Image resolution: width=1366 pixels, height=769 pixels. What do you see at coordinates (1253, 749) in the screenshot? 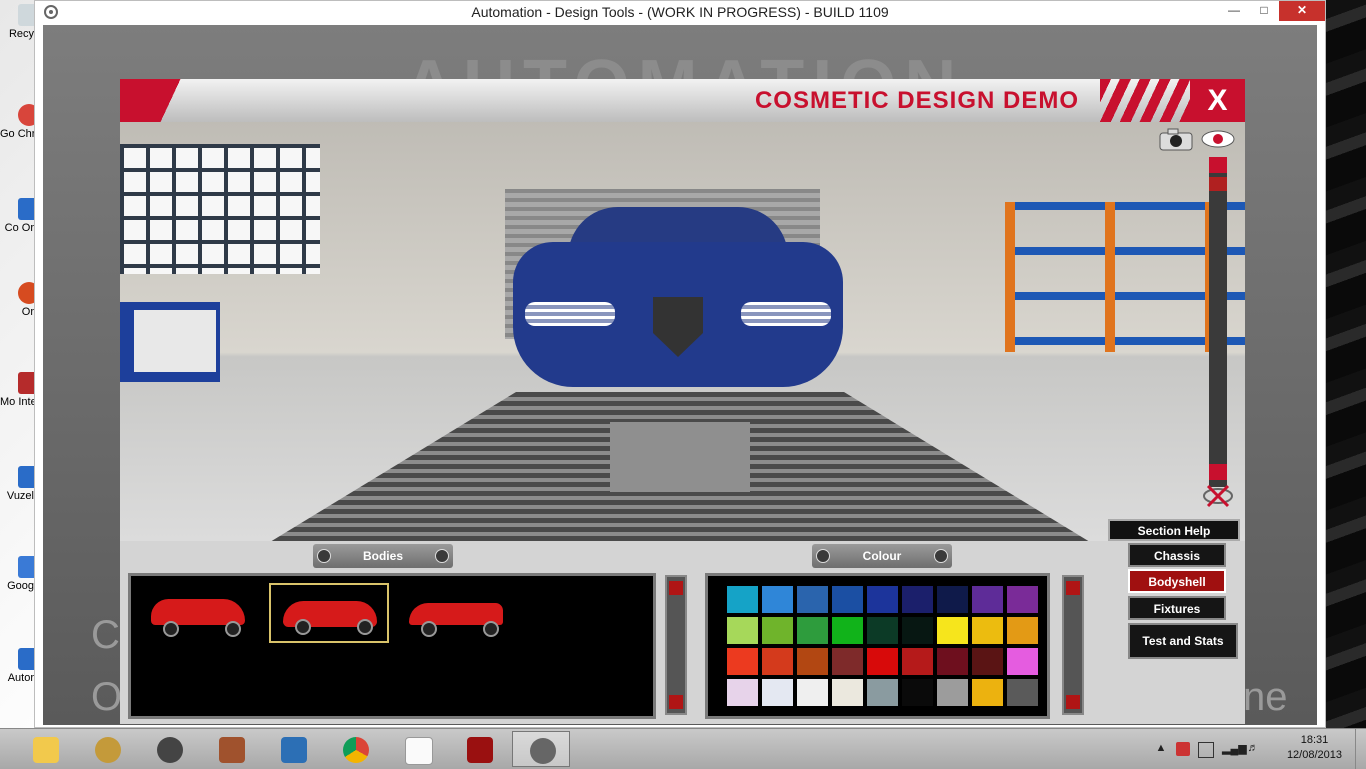
I see `volume-icon: ♬` at bounding box center [1253, 749].